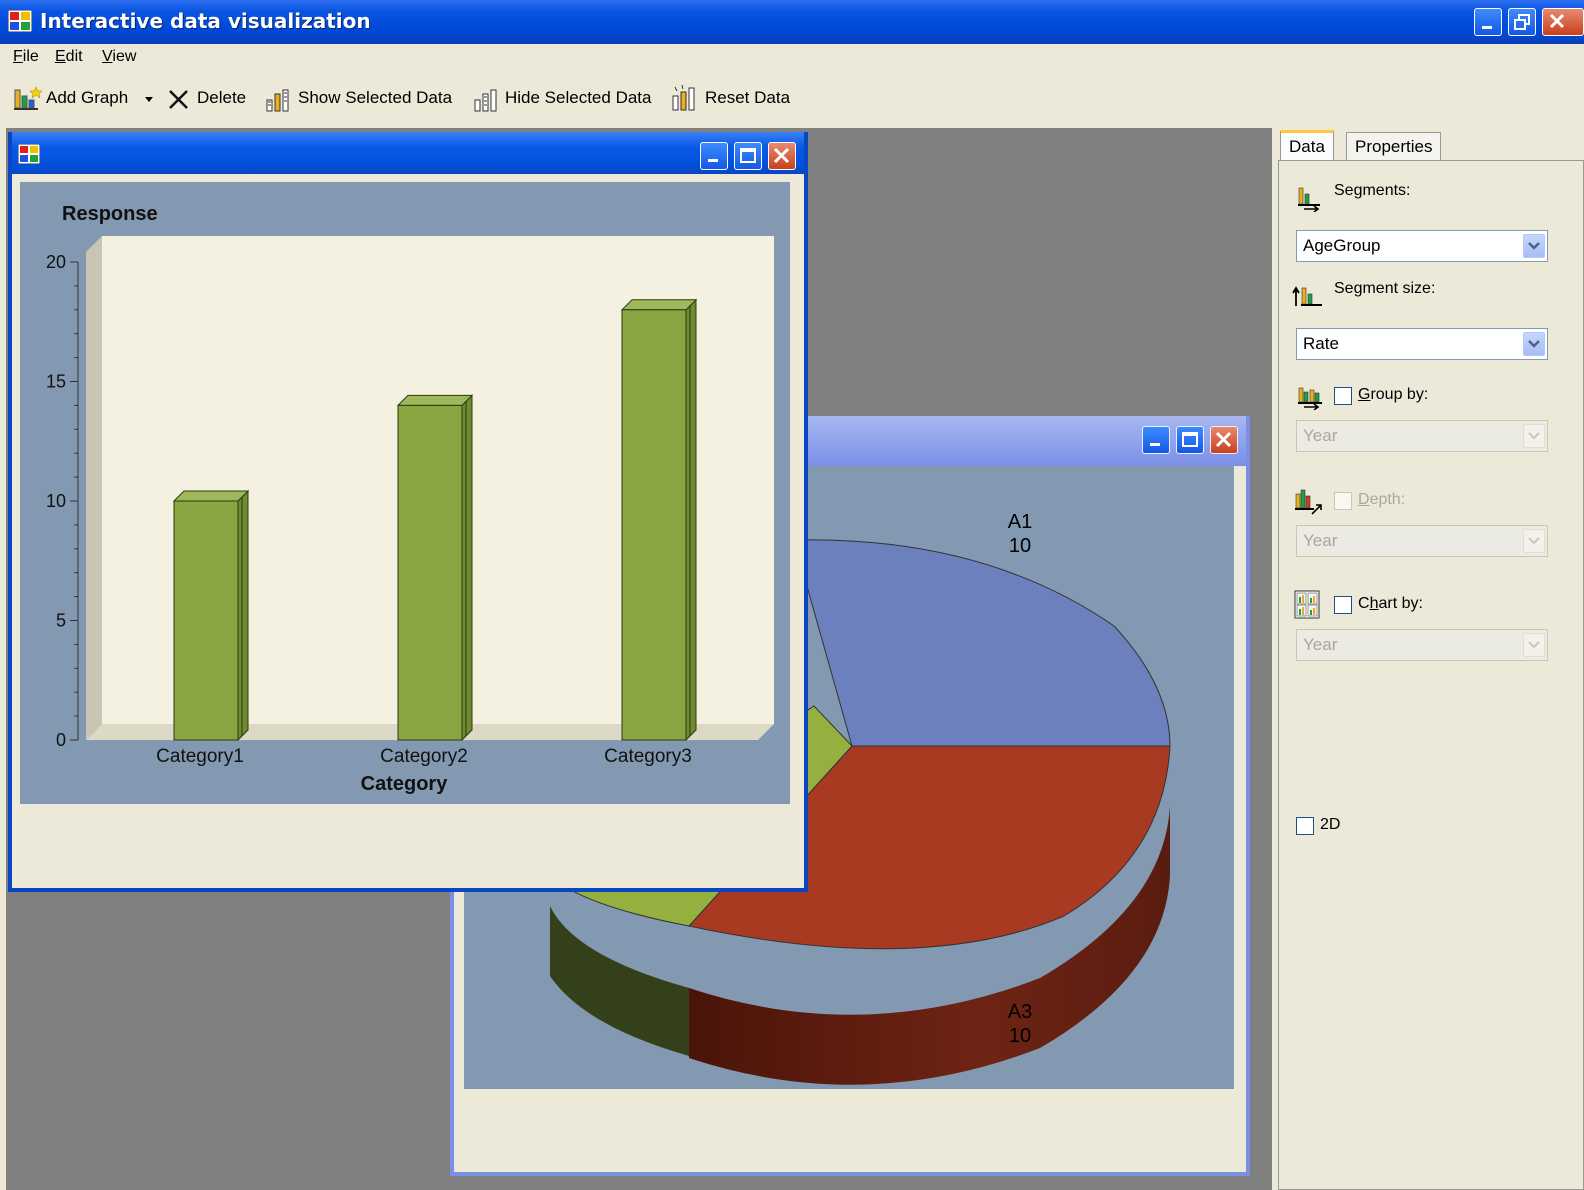  I want to click on chart-by-label: Chart by:, so click(1390, 604).